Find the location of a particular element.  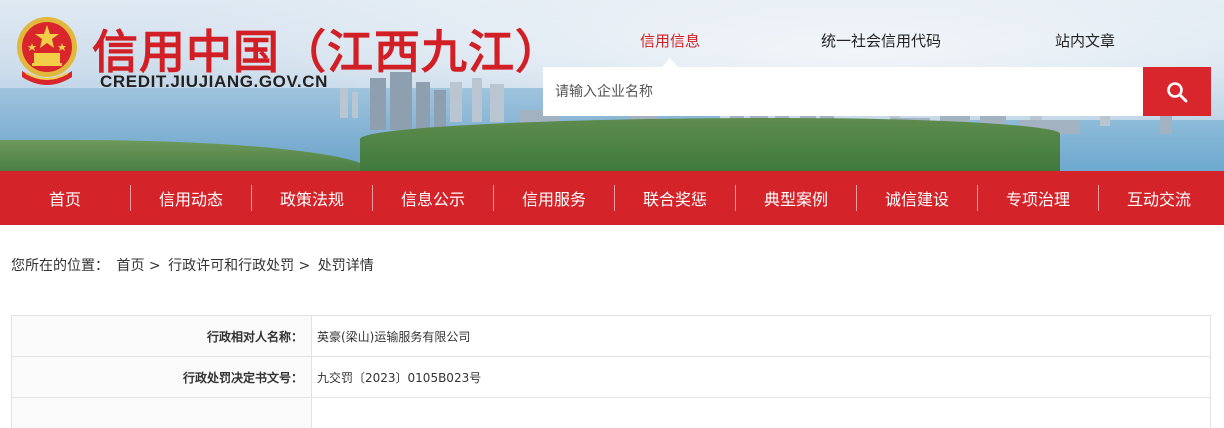

breadcrumb-admin-penalty: 行政许可和行政处罚 is located at coordinates (231, 266).